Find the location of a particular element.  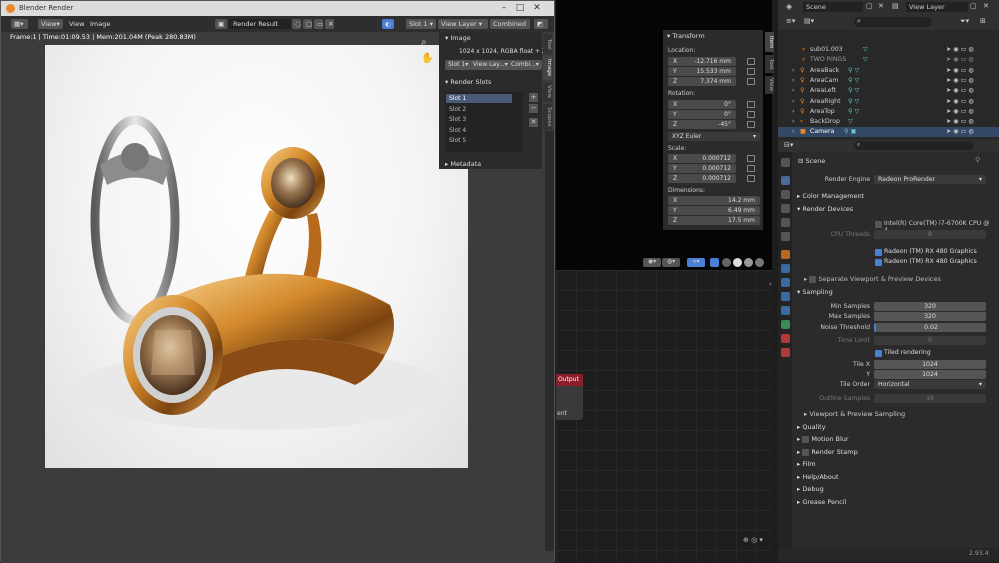

slot-dropdown: Slot 1 ▾ is located at coordinates (421, 24).